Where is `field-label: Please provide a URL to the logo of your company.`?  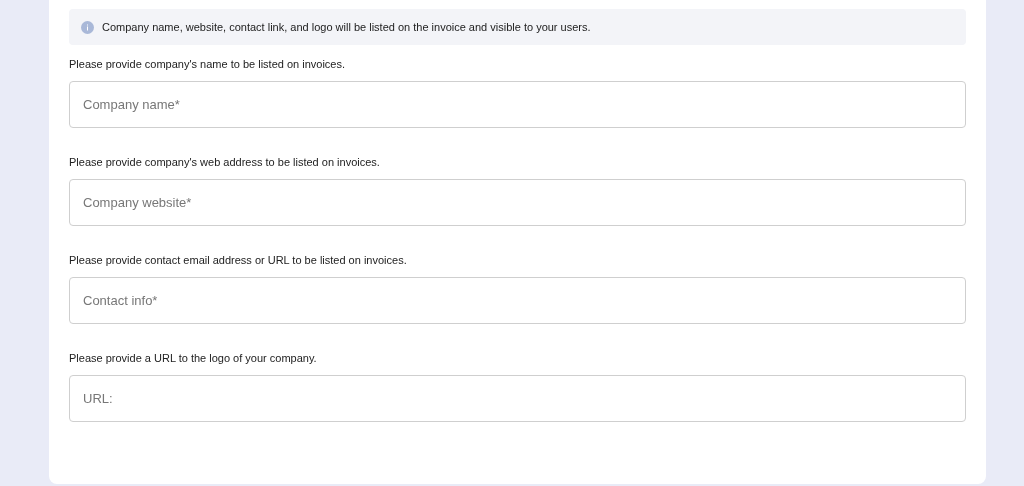 field-label: Please provide a URL to the logo of your company. is located at coordinates (193, 358).